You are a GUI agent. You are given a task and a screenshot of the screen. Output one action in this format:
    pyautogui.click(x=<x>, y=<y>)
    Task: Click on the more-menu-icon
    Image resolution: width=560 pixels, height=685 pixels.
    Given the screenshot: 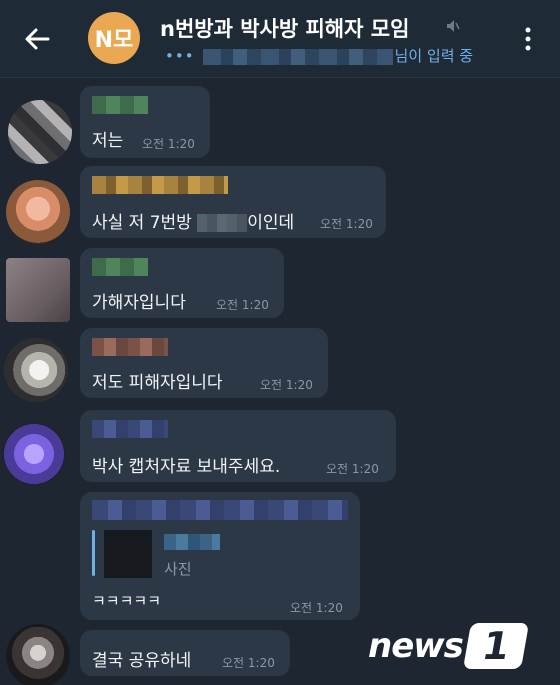 What is the action you would take?
    pyautogui.click(x=528, y=39)
    